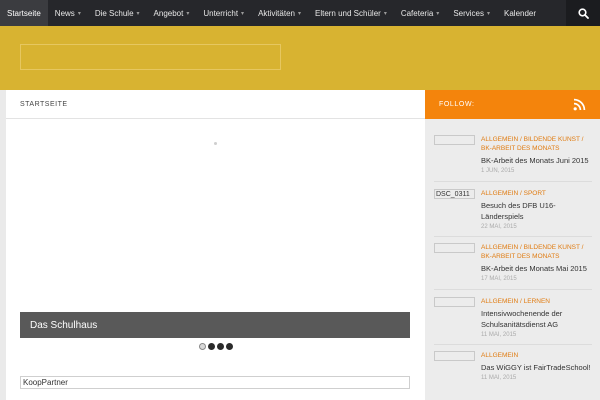 Image resolution: width=600 pixels, height=400 pixels. Describe the element at coordinates (537, 367) in the screenshot. I see `post-title: Das WiGGY ist FairTradeSchool!` at that location.